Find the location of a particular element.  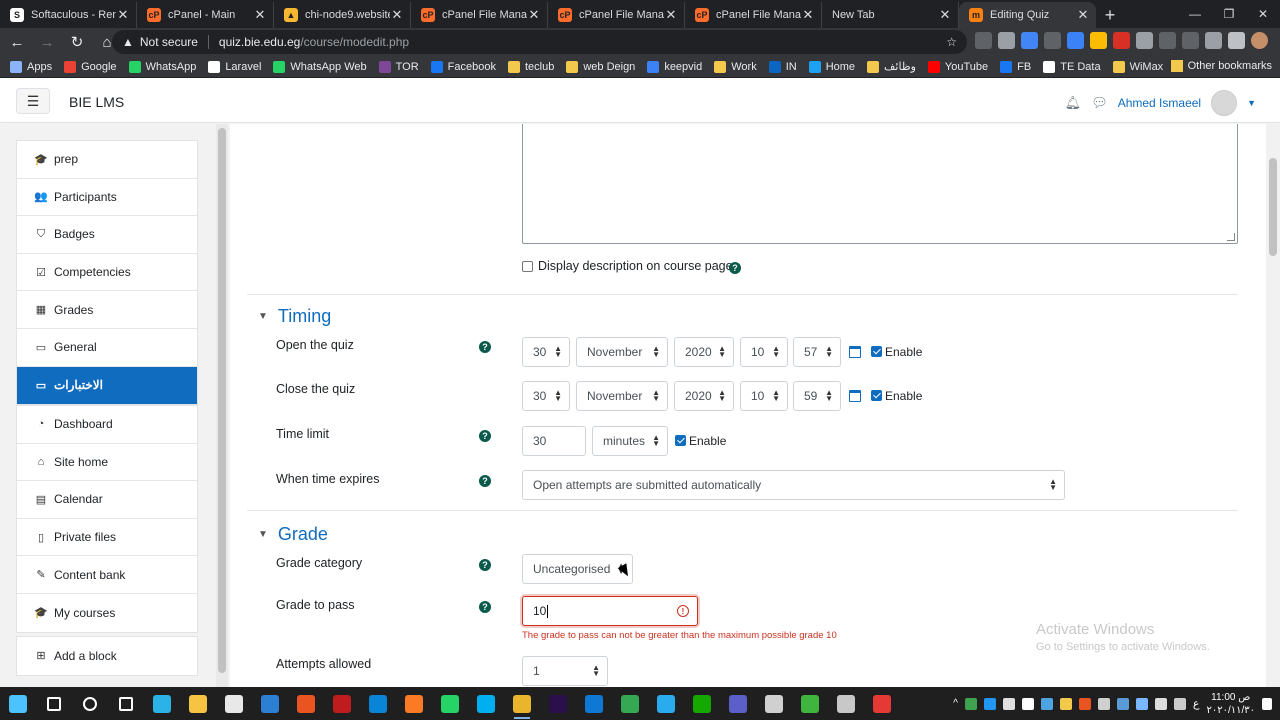

bookmark-item: Home is located at coordinates (831, 66).